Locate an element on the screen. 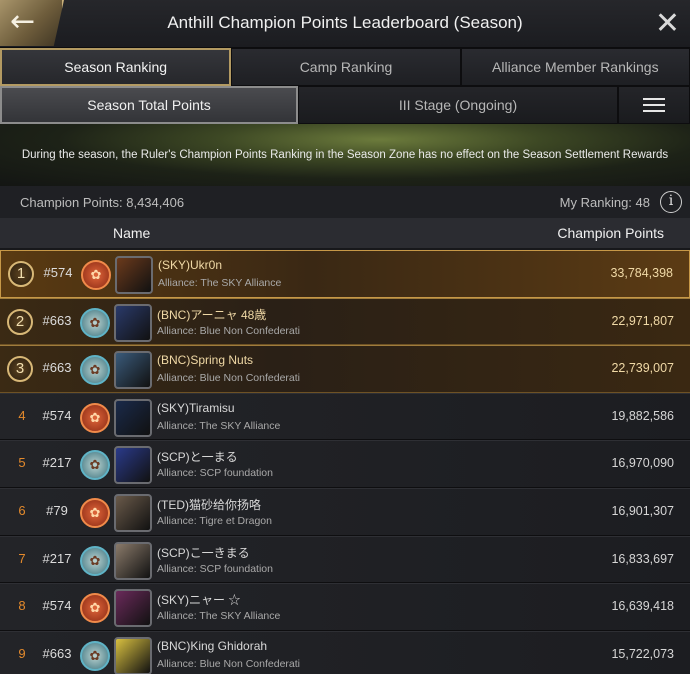 Image resolution: width=690 pixels, height=674 pixels. tab-camp-ranking: Camp Ranking is located at coordinates (346, 67).